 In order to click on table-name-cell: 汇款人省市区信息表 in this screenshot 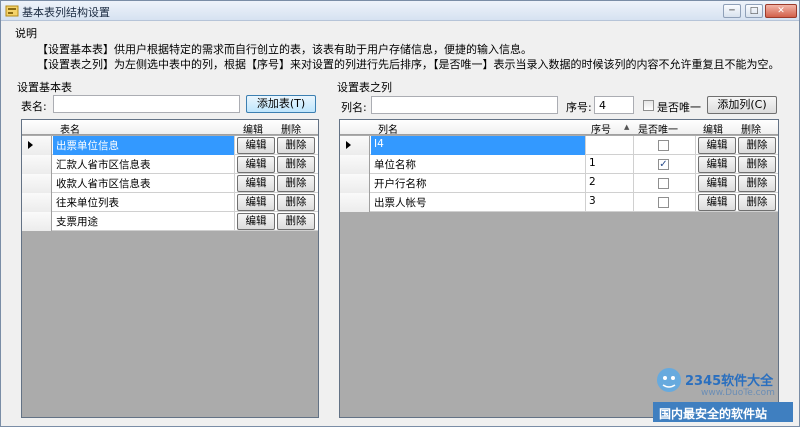, I will do `click(144, 164)`.